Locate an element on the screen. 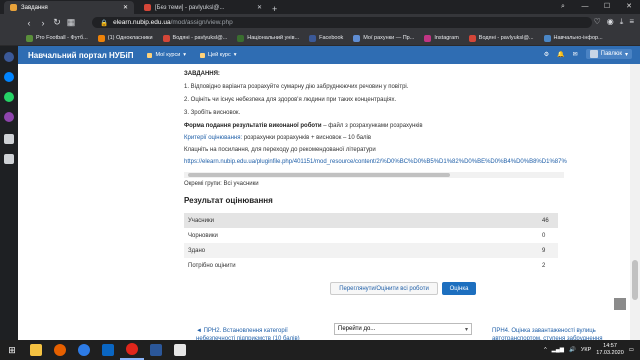 This screenshot has width=640, height=360. view-all-submissions-button: Переглянути/Оцінити всі роботи is located at coordinates (384, 288).